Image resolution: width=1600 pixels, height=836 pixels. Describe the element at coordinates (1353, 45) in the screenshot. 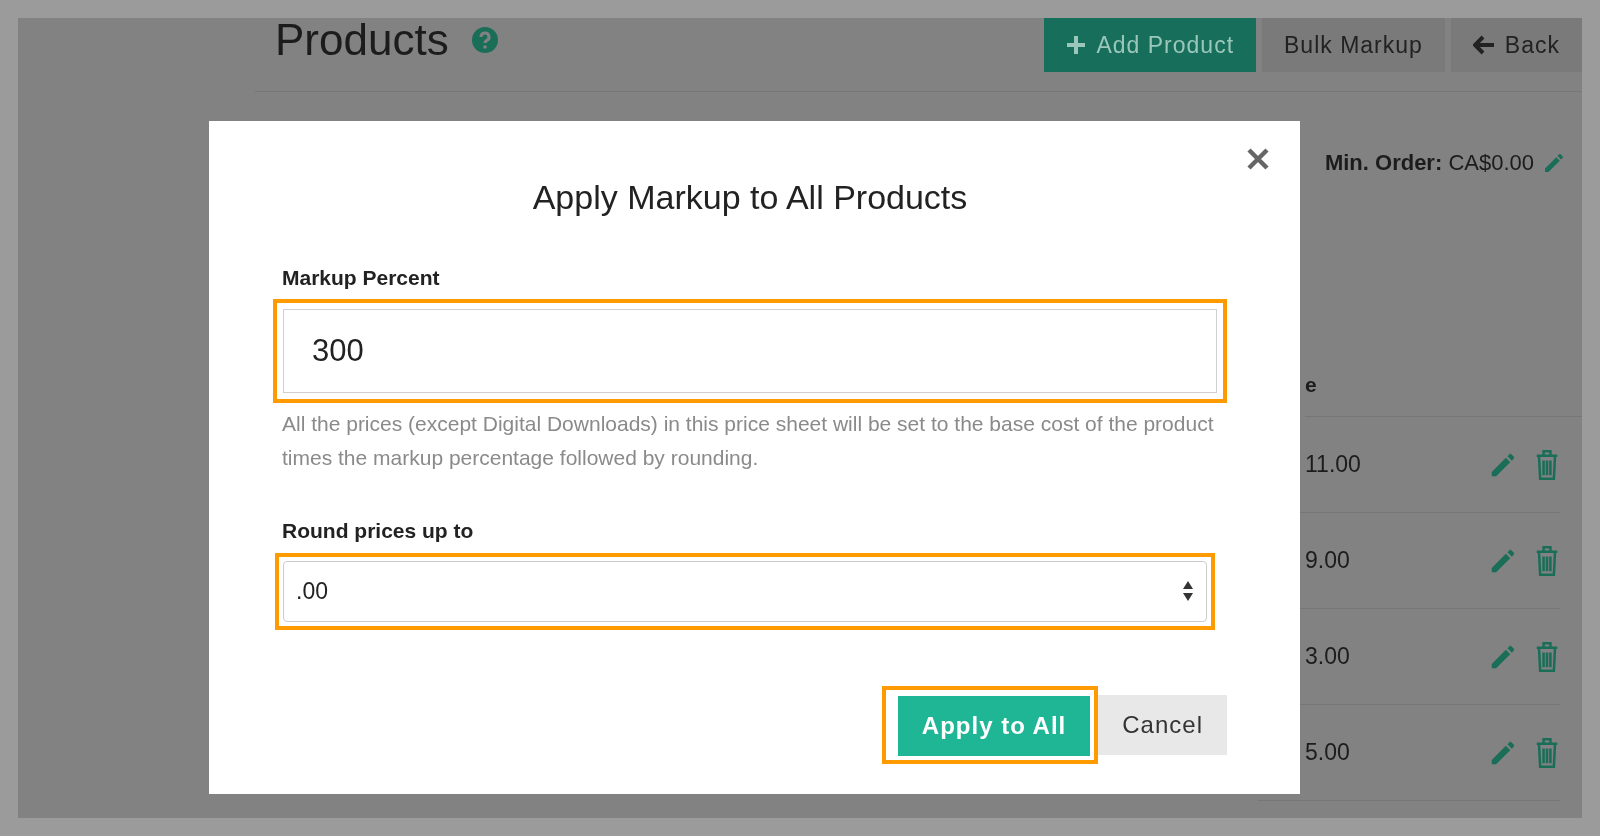

I see `action-button: Bulk Markup` at that location.